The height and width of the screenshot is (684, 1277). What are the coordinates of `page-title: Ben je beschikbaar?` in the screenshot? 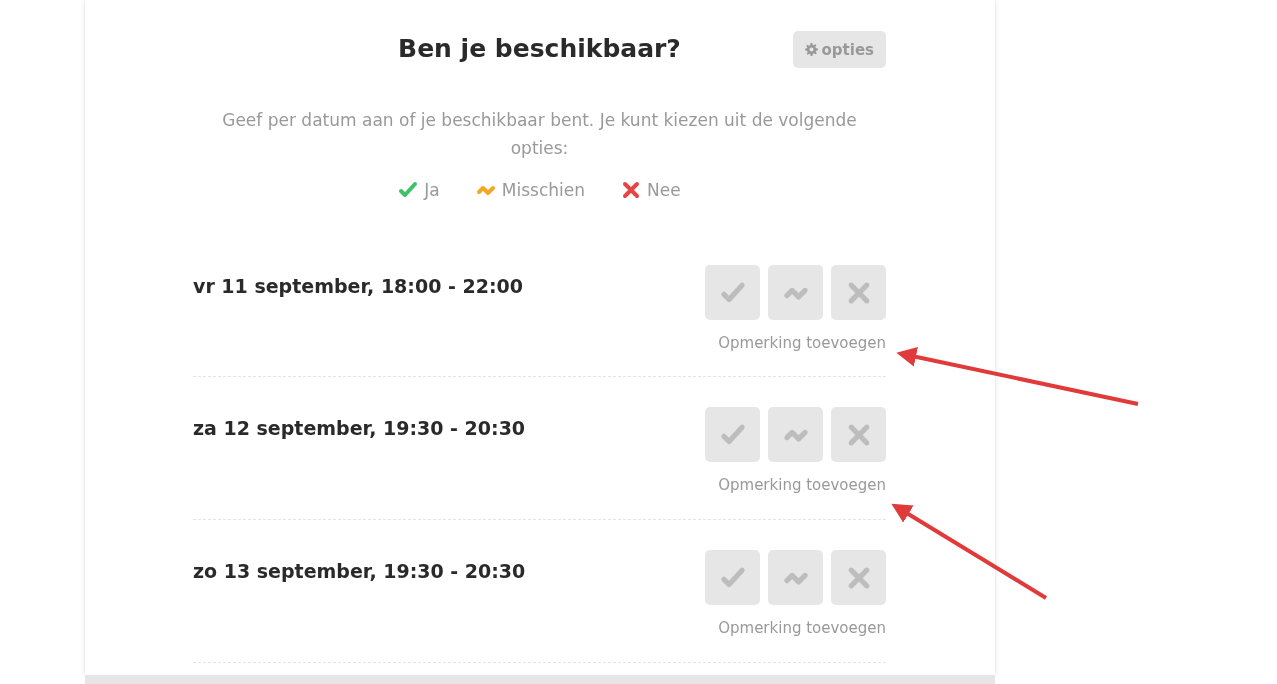 It's located at (539, 49).